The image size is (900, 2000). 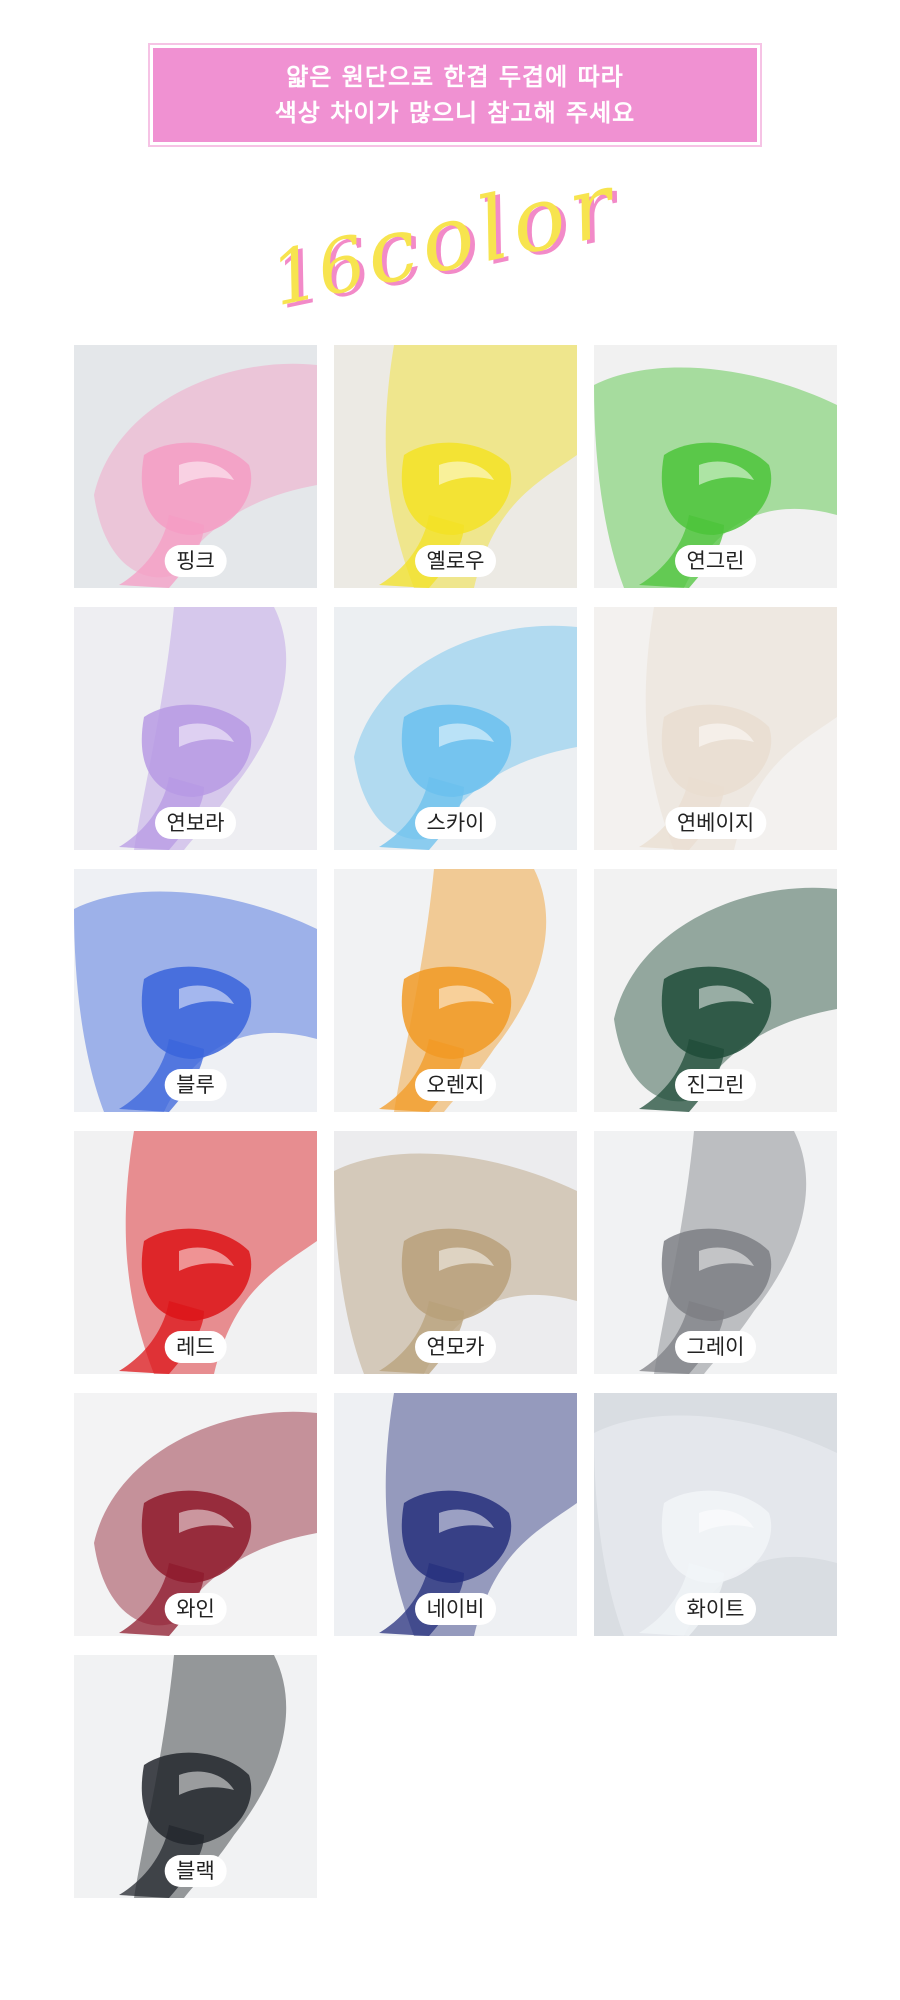 What do you see at coordinates (455, 1085) in the screenshot?
I see `swatch-label: 오렌지` at bounding box center [455, 1085].